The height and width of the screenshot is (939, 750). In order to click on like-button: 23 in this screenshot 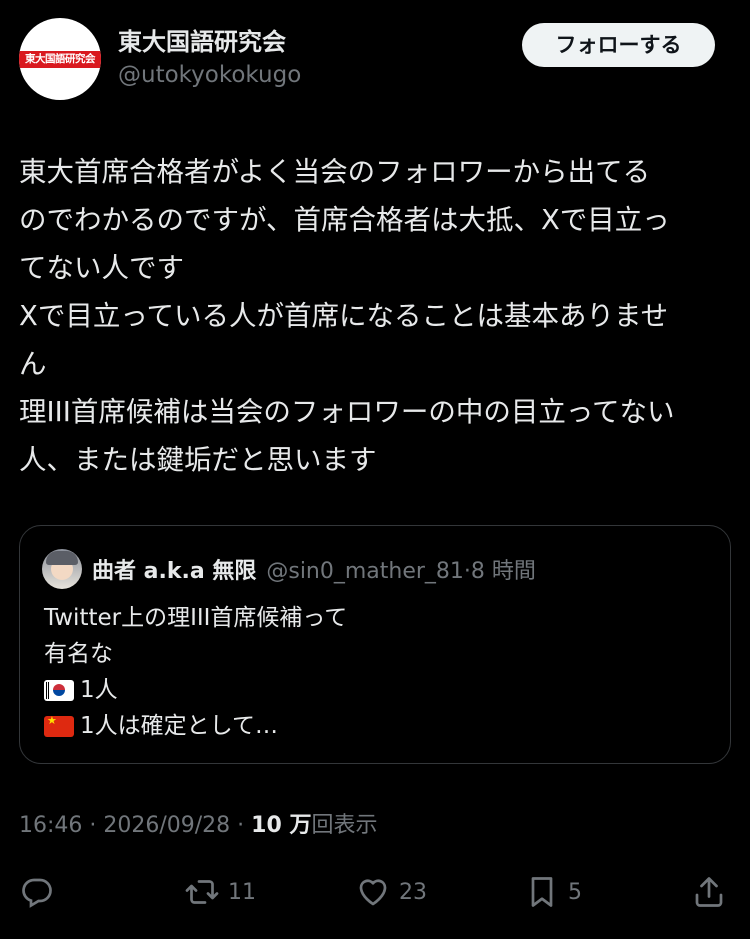, I will do `click(391, 892)`.